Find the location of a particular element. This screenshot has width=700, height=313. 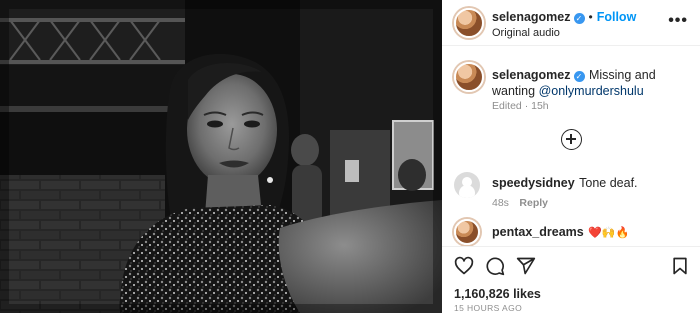

comment-text: ❤️🙌🔥 is located at coordinates (609, 233).